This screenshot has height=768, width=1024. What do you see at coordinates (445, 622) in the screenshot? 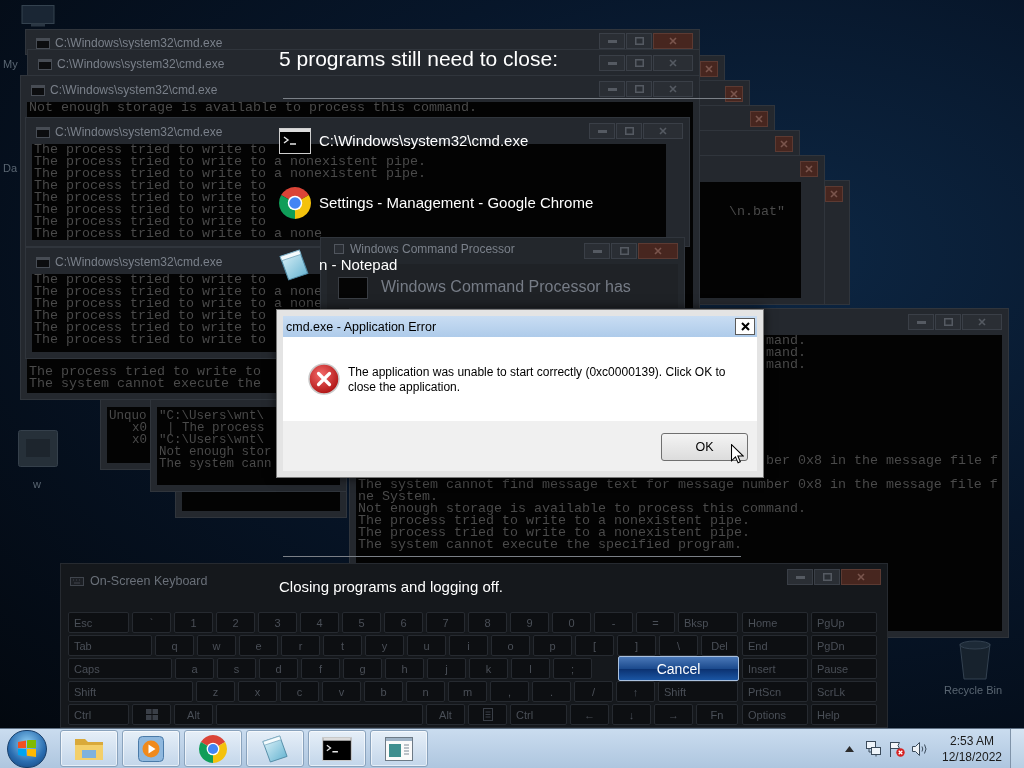
I see `keyboard-key: 7` at bounding box center [445, 622].